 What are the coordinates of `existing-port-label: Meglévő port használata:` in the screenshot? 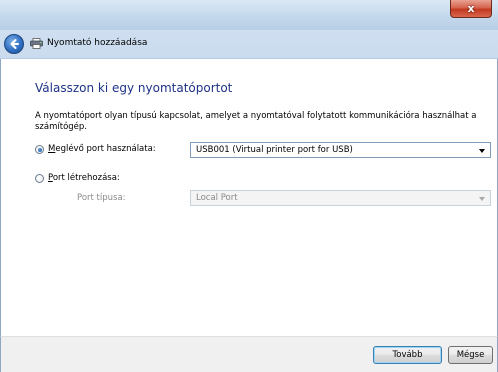 It's located at (102, 149).